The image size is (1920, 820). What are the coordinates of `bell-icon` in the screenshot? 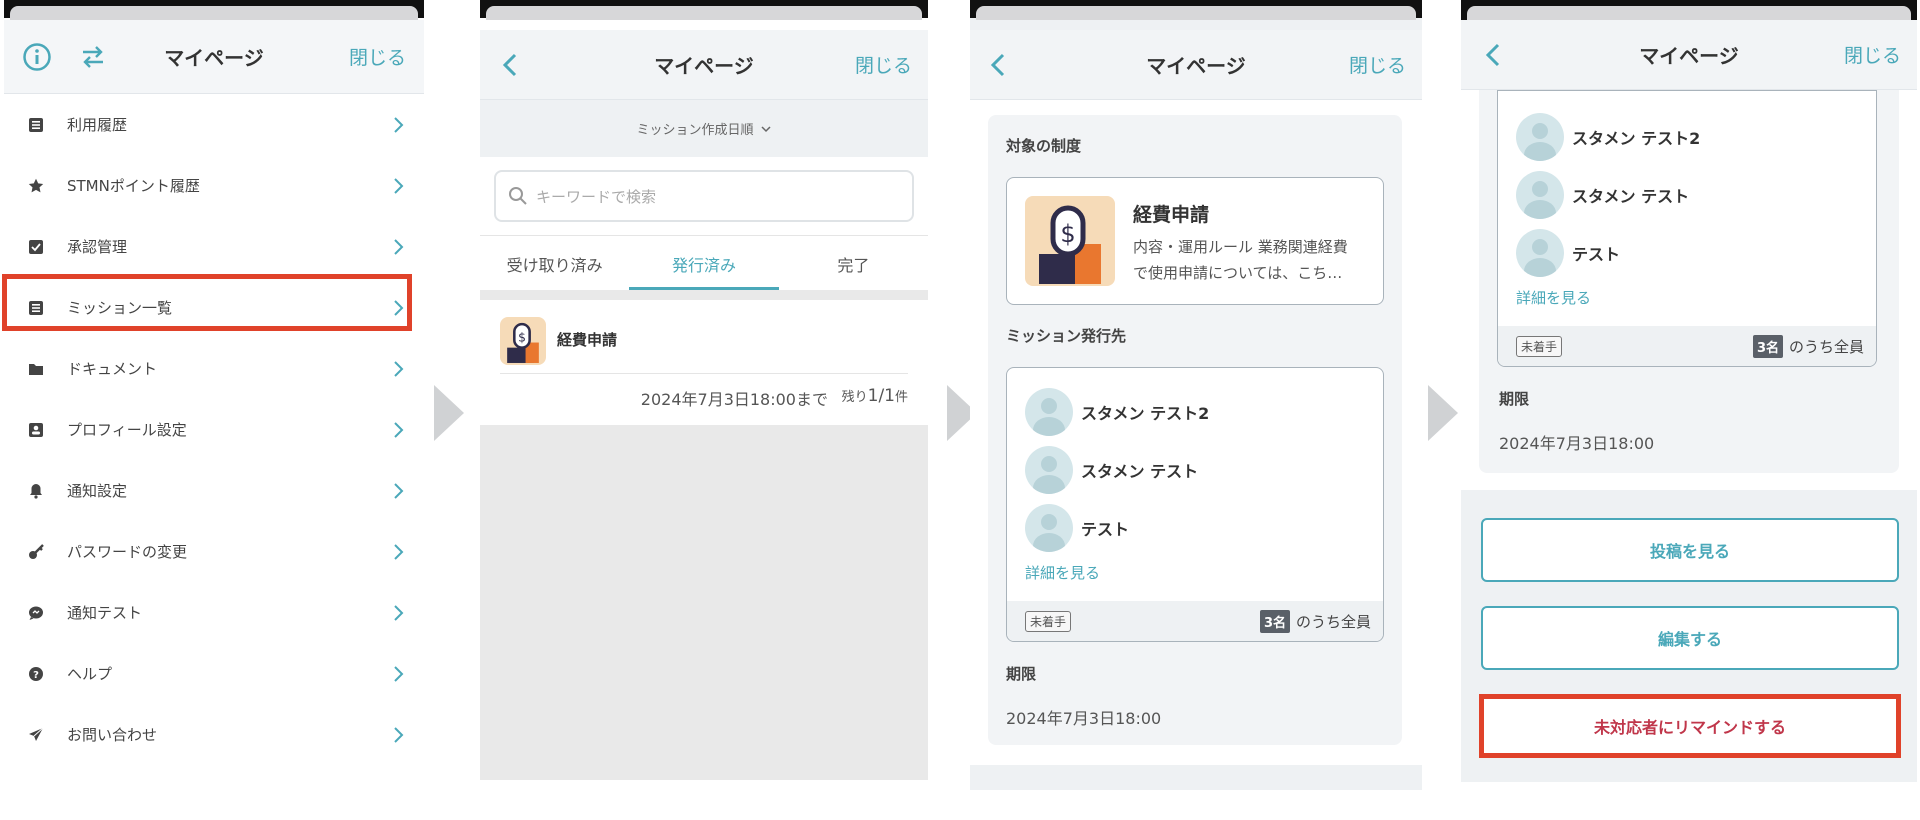 It's located at (36, 491).